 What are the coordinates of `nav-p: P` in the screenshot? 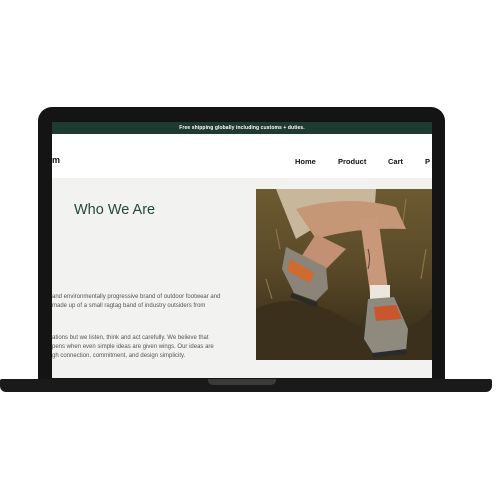 It's located at (427, 161).